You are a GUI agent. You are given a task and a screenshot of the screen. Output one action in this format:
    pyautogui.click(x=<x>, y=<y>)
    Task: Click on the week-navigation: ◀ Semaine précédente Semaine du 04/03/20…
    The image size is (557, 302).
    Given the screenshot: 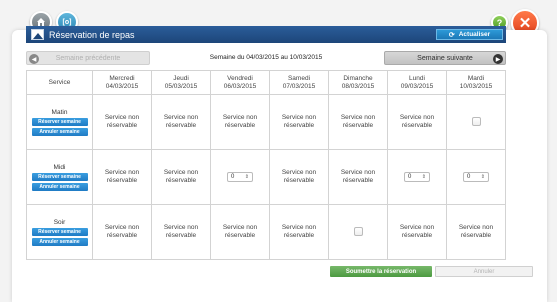 What is the action you would take?
    pyautogui.click(x=266, y=58)
    